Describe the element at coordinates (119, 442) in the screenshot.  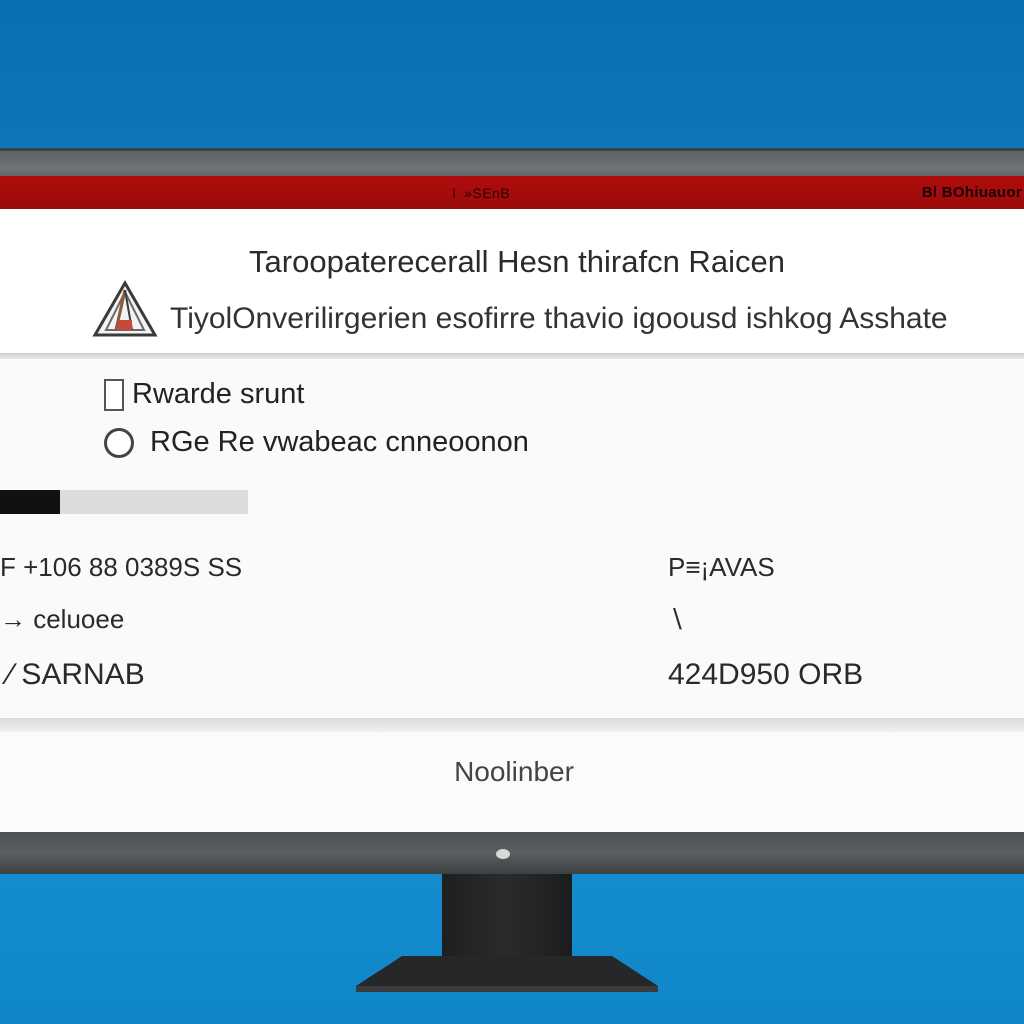
I see `radio-button` at that location.